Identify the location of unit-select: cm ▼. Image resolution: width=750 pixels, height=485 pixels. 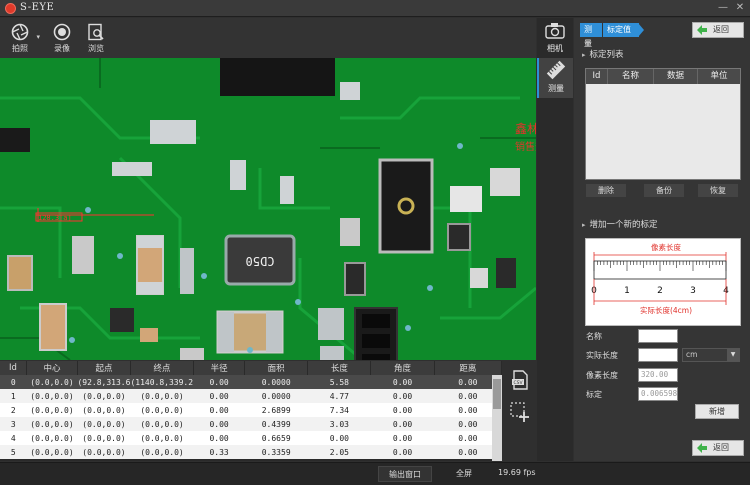
(711, 355).